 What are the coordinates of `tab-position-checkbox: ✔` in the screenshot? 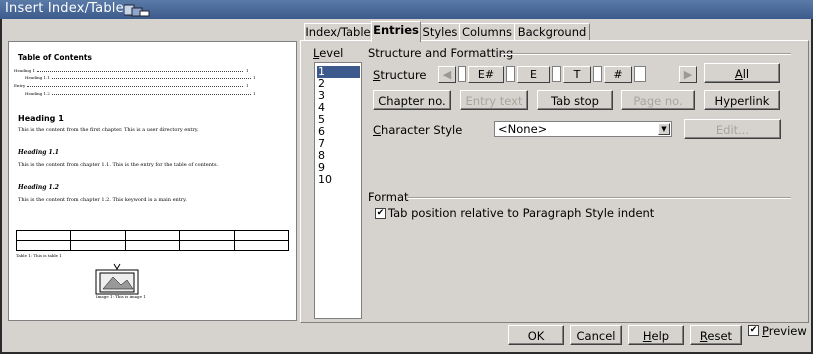 It's located at (380, 213).